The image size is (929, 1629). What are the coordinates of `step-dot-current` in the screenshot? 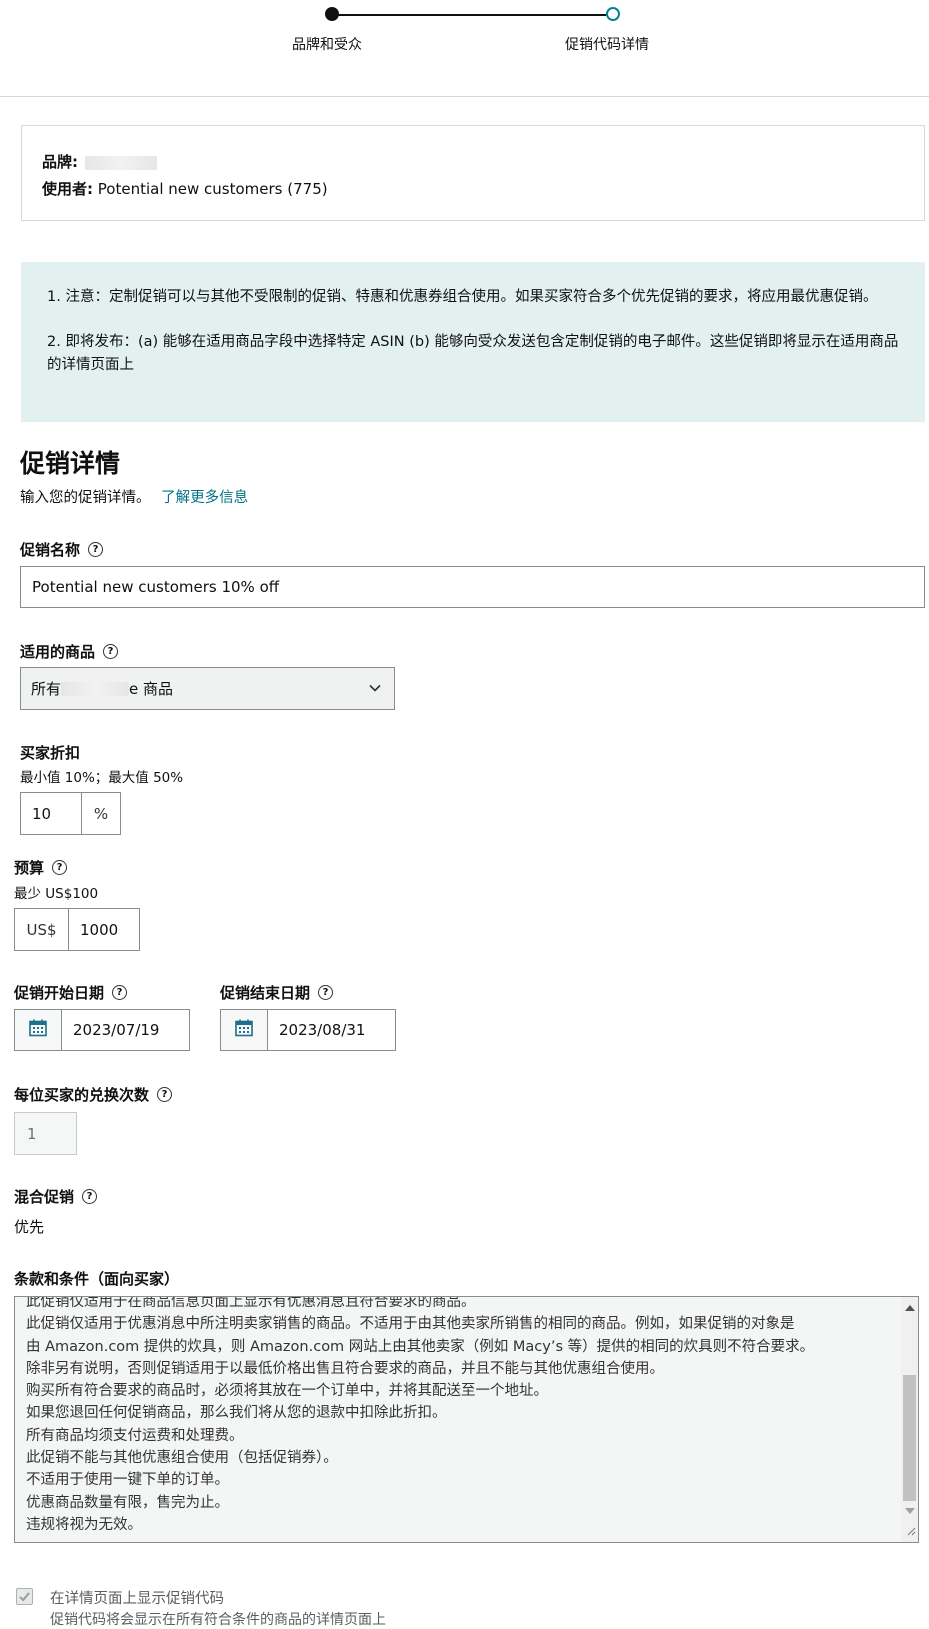 It's located at (613, 14).